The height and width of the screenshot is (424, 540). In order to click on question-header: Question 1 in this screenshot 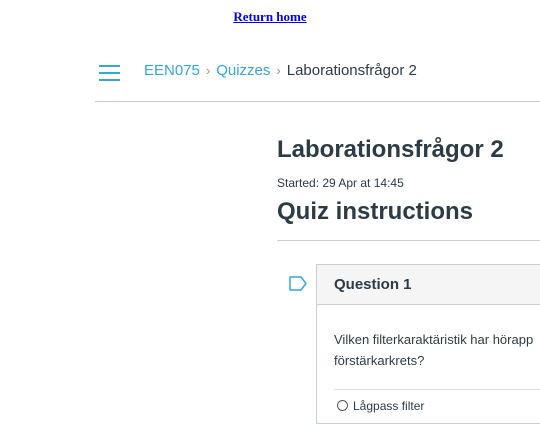, I will do `click(428, 285)`.